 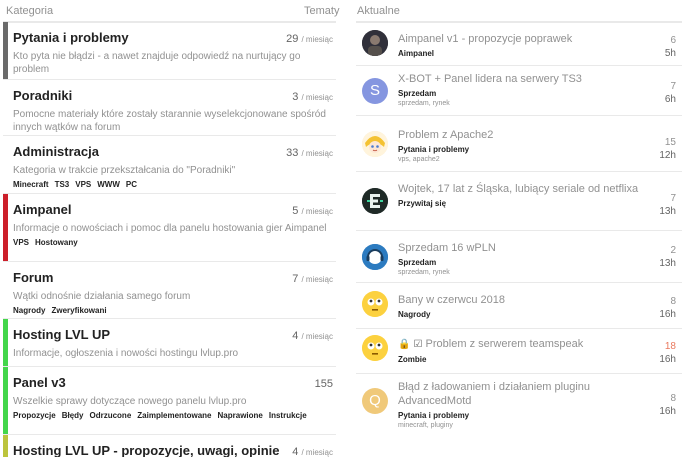 What do you see at coordinates (29, 310) in the screenshot?
I see `subcategory-link: Nagrody` at bounding box center [29, 310].